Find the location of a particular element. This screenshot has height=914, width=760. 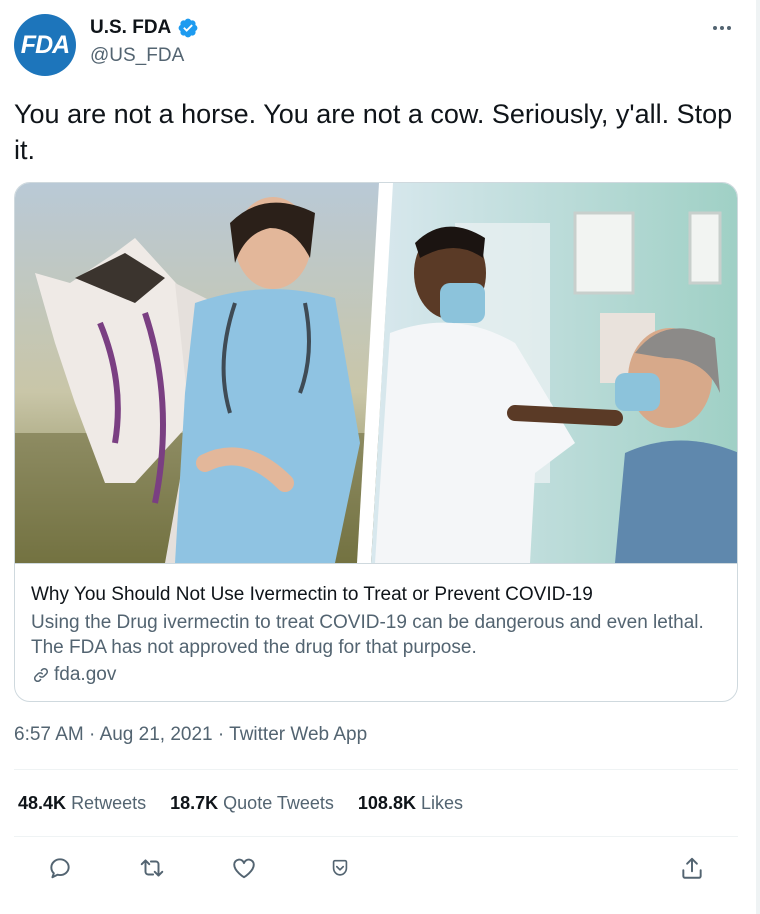

bookmark-icon is located at coordinates (340, 867).